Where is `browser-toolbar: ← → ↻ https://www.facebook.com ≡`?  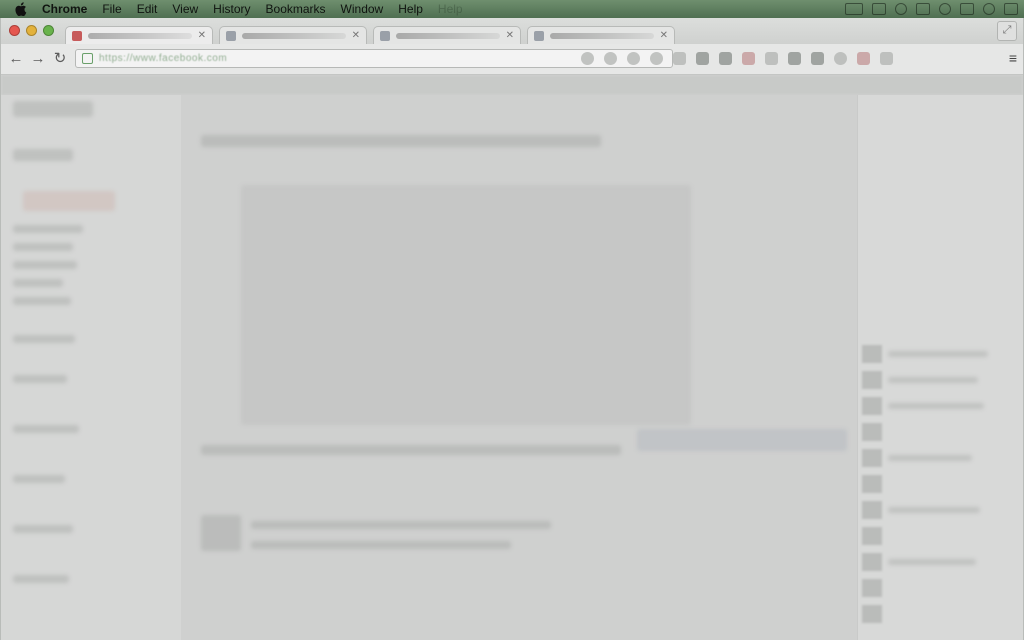 browser-toolbar: ← → ↻ https://www.facebook.com ≡ is located at coordinates (512, 59).